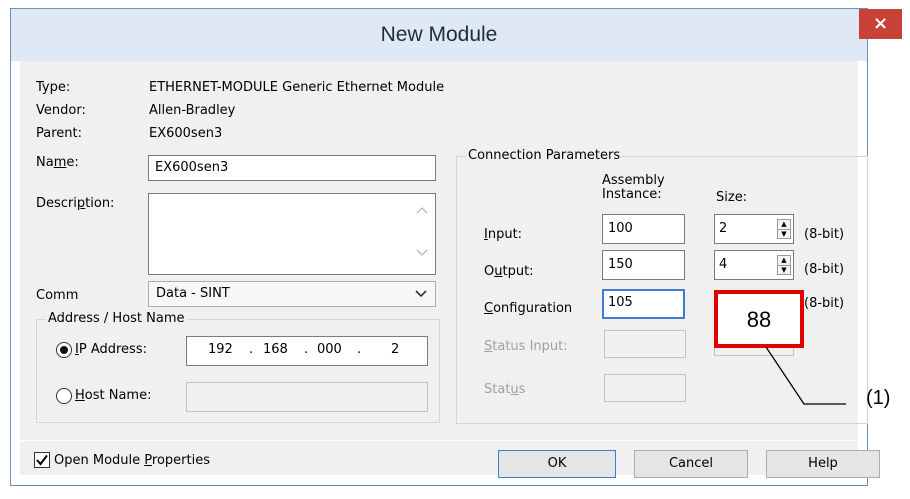 This screenshot has width=910, height=499. Describe the element at coordinates (59, 133) in the screenshot. I see `parent-label: Parent:` at that location.